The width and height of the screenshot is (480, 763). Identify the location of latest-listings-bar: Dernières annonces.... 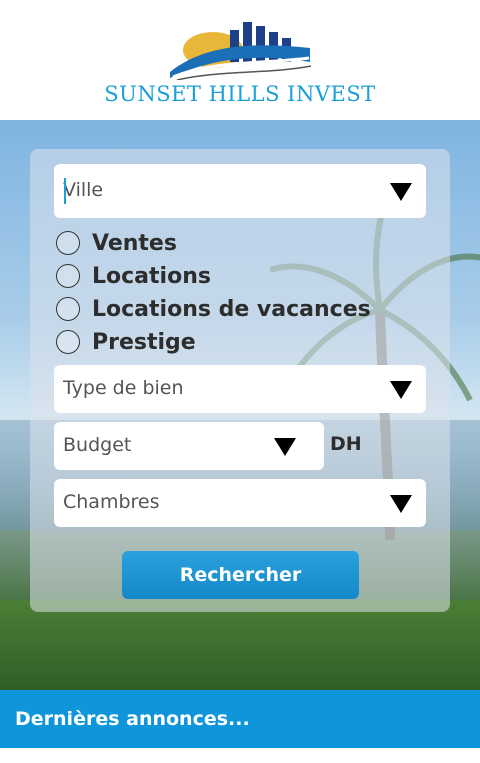
(240, 719).